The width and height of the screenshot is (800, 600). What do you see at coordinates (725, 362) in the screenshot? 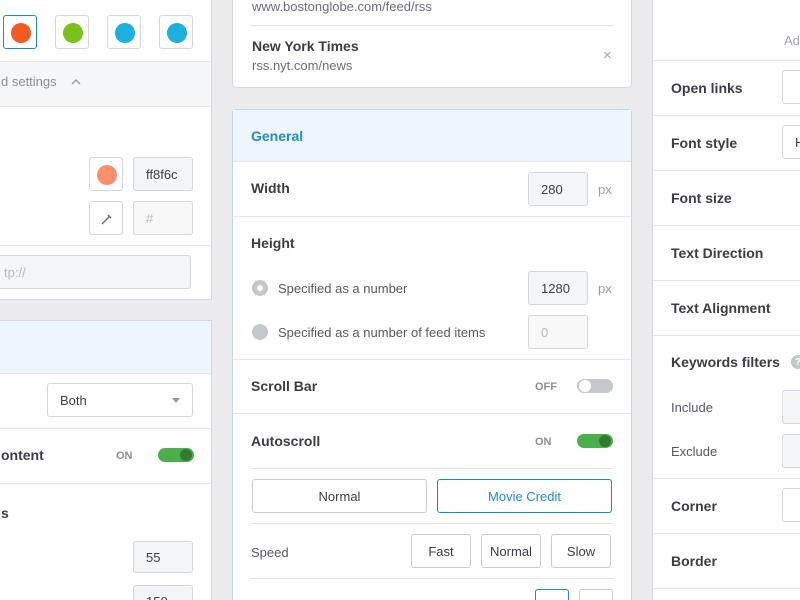
I see `keywords-filters-label: Keywords filters` at bounding box center [725, 362].